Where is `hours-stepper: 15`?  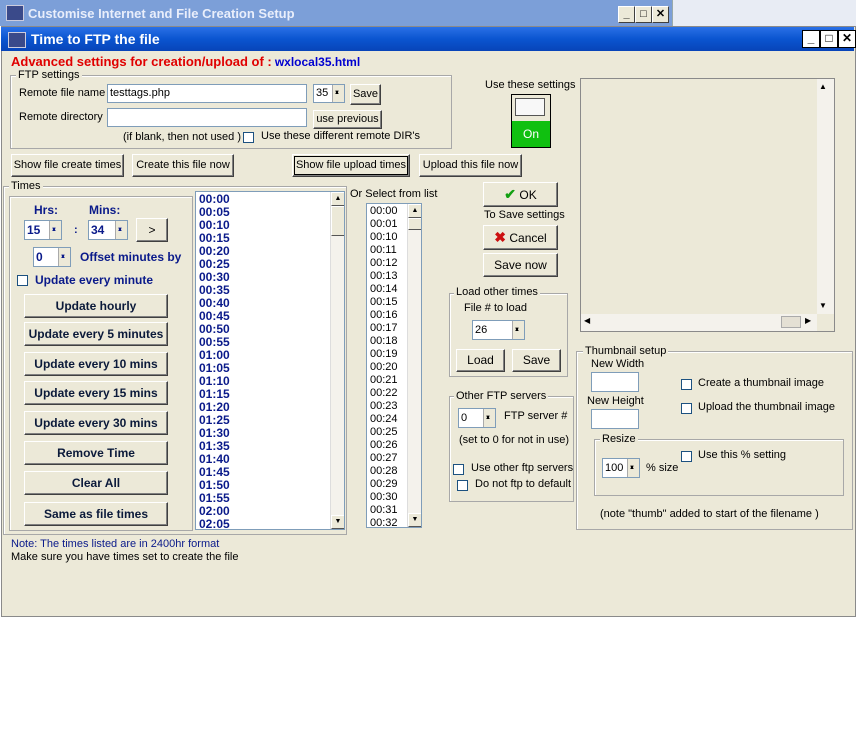 hours-stepper: 15 is located at coordinates (43, 230).